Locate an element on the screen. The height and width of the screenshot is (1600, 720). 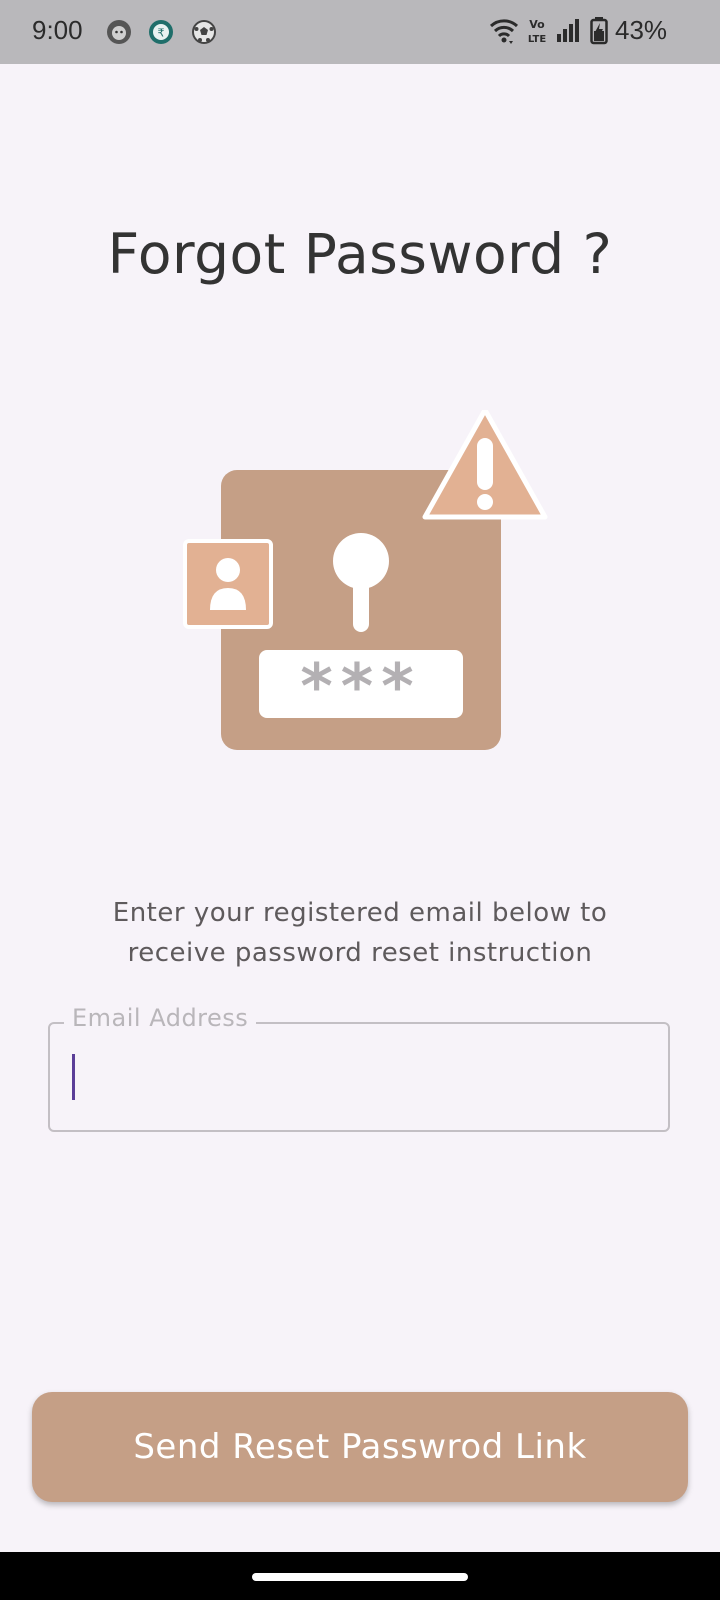
send-reset-link-button: Send Reset Passwrod Link is located at coordinates (360, 1447).